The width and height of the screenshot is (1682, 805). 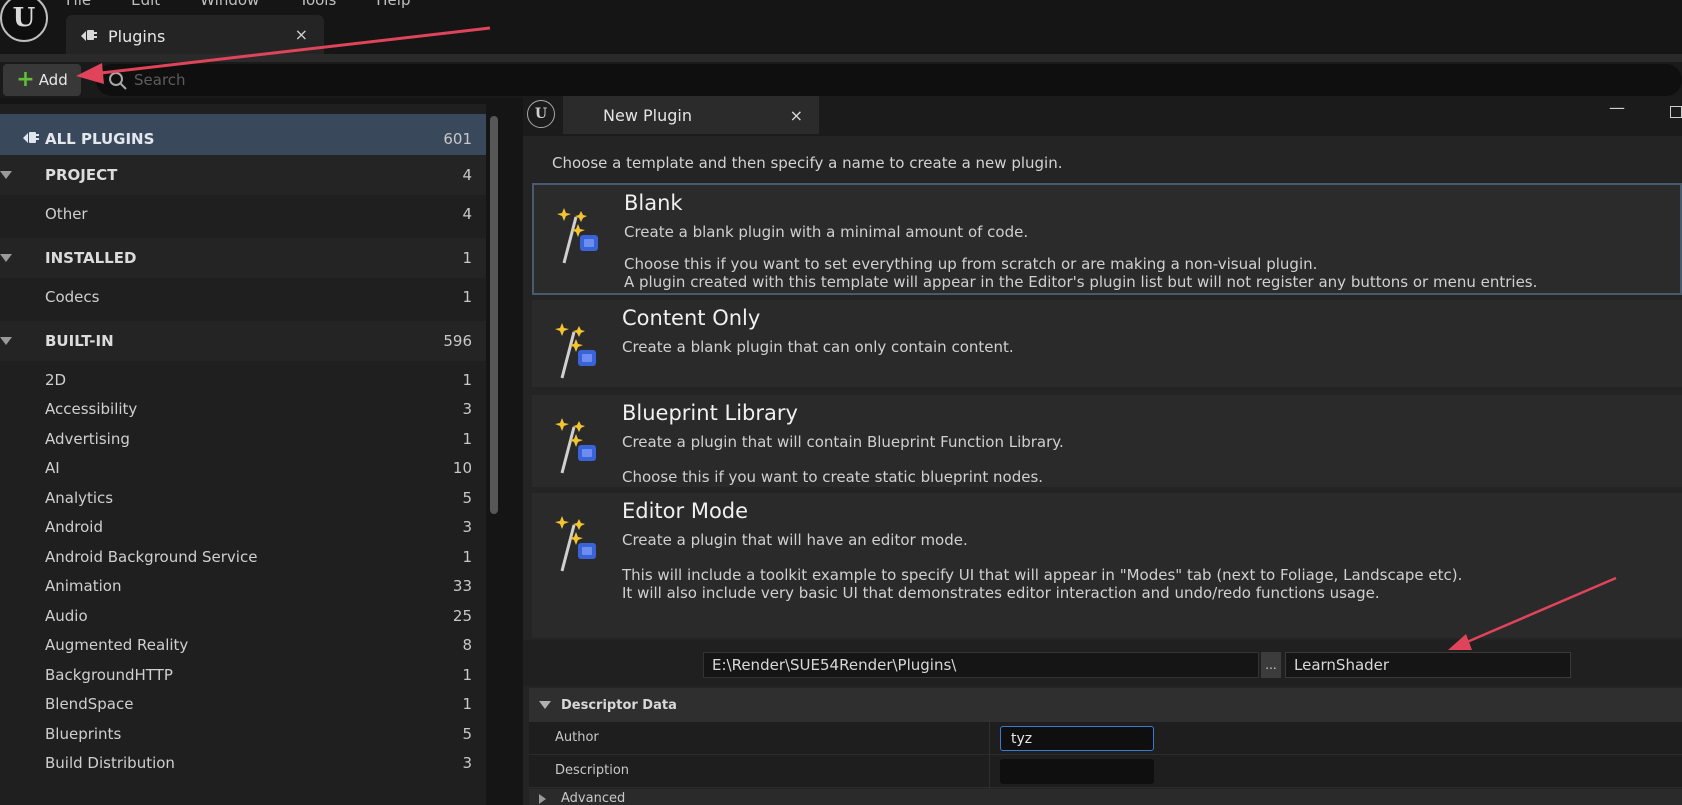 What do you see at coordinates (243, 297) in the screenshot?
I see `sidebar-item: Codecs 1` at bounding box center [243, 297].